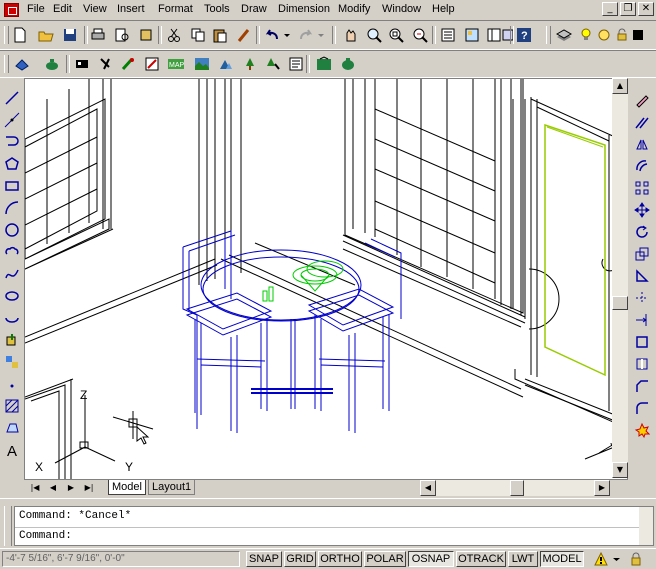 The image size is (656, 569). Describe the element at coordinates (272, 35) in the screenshot. I see `undo-icon` at that location.